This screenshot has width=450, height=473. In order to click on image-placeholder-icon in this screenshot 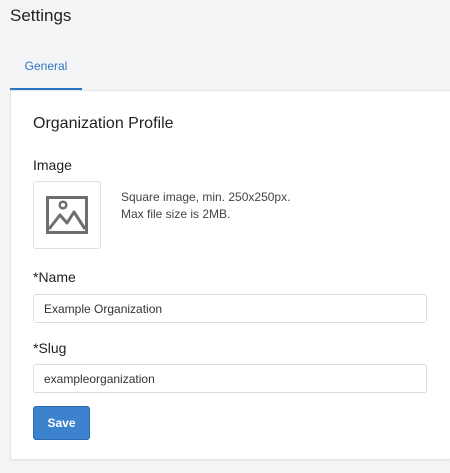, I will do `click(67, 215)`.